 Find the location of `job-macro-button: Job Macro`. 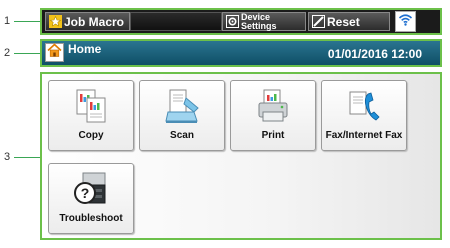

job-macro-button: Job Macro is located at coordinates (87, 21).